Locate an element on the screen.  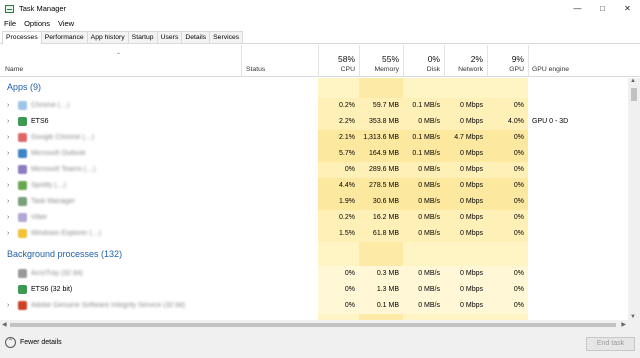
process-disk: 0.1 MB/s is located at coordinates (426, 105).